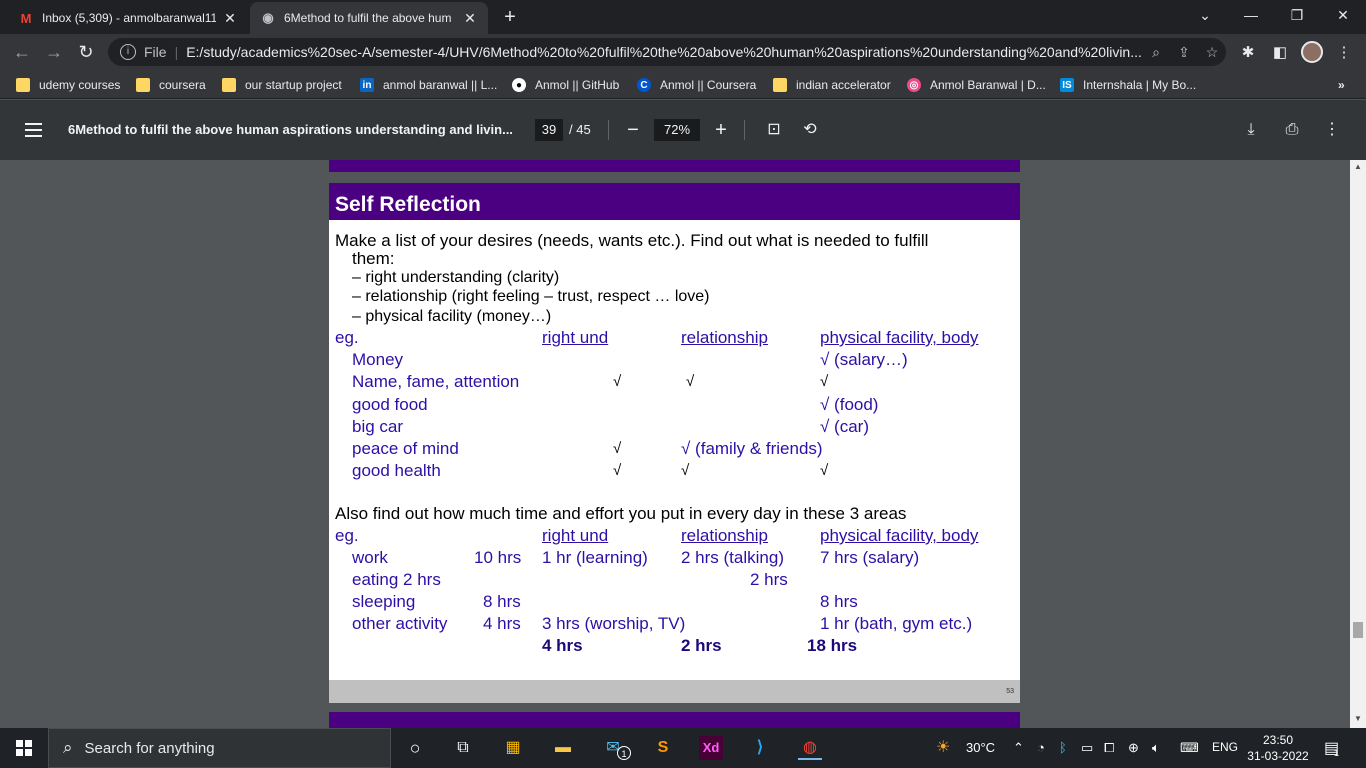  I want to click on vertical-scrollbar: ▲ ▼, so click(1358, 444).